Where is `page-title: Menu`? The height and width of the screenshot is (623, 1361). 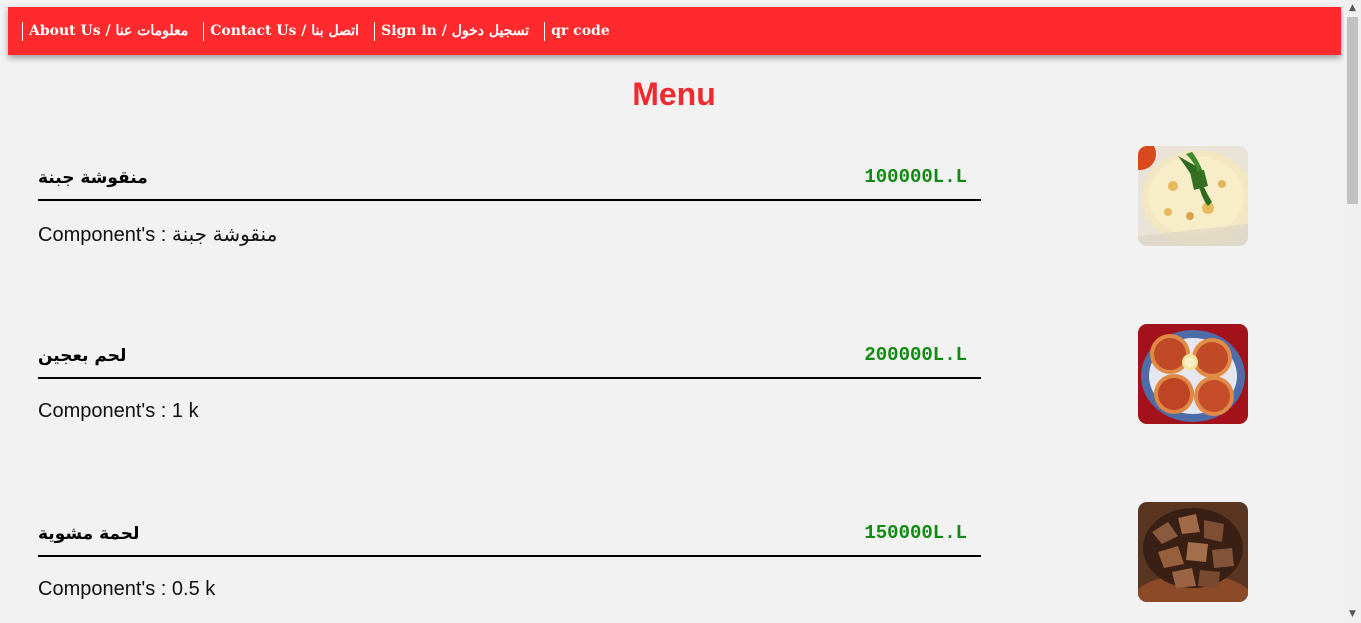 page-title: Menu is located at coordinates (674, 94).